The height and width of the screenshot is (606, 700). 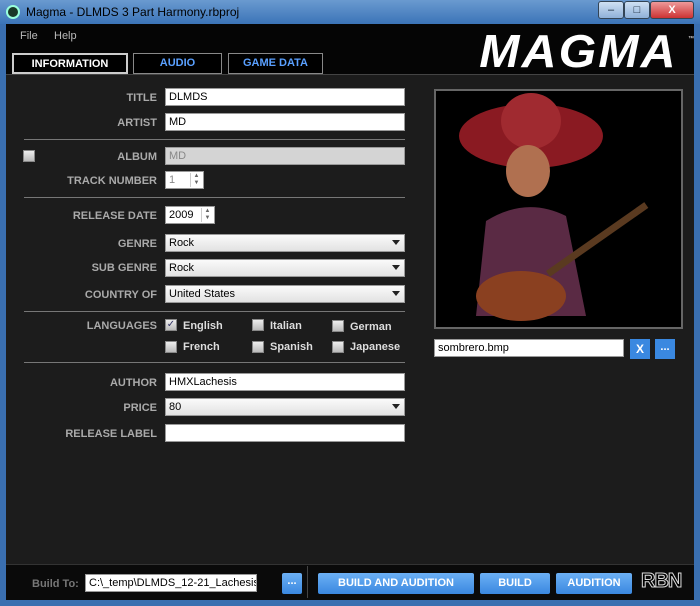 I want to click on release-label-input, so click(x=285, y=433).